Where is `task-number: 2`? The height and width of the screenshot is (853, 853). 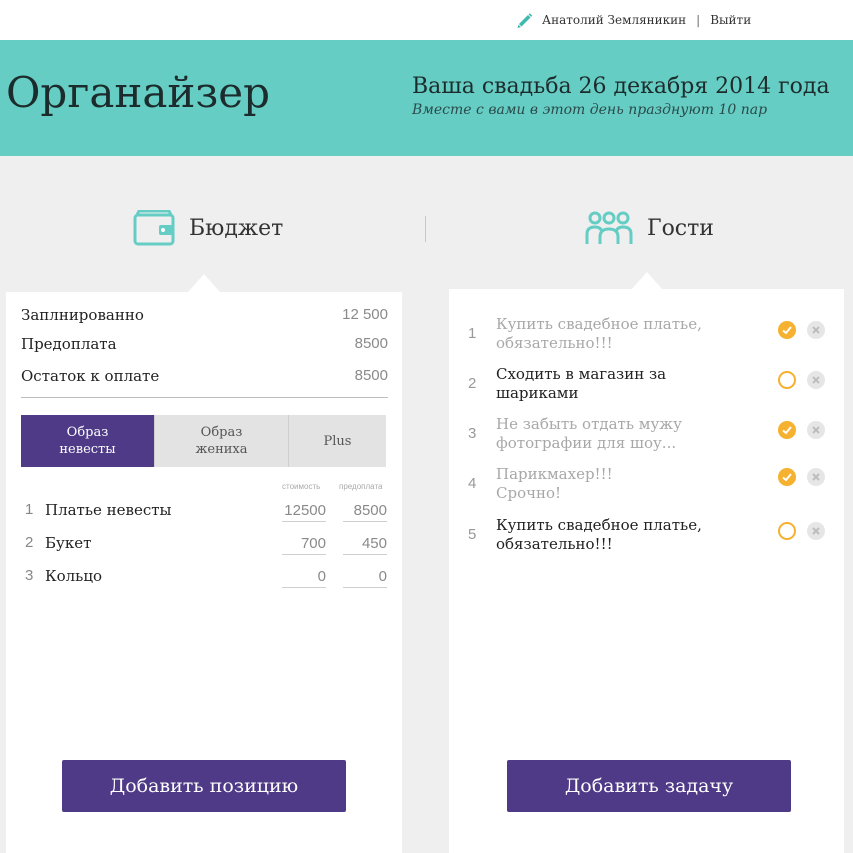
task-number: 2 is located at coordinates (472, 383).